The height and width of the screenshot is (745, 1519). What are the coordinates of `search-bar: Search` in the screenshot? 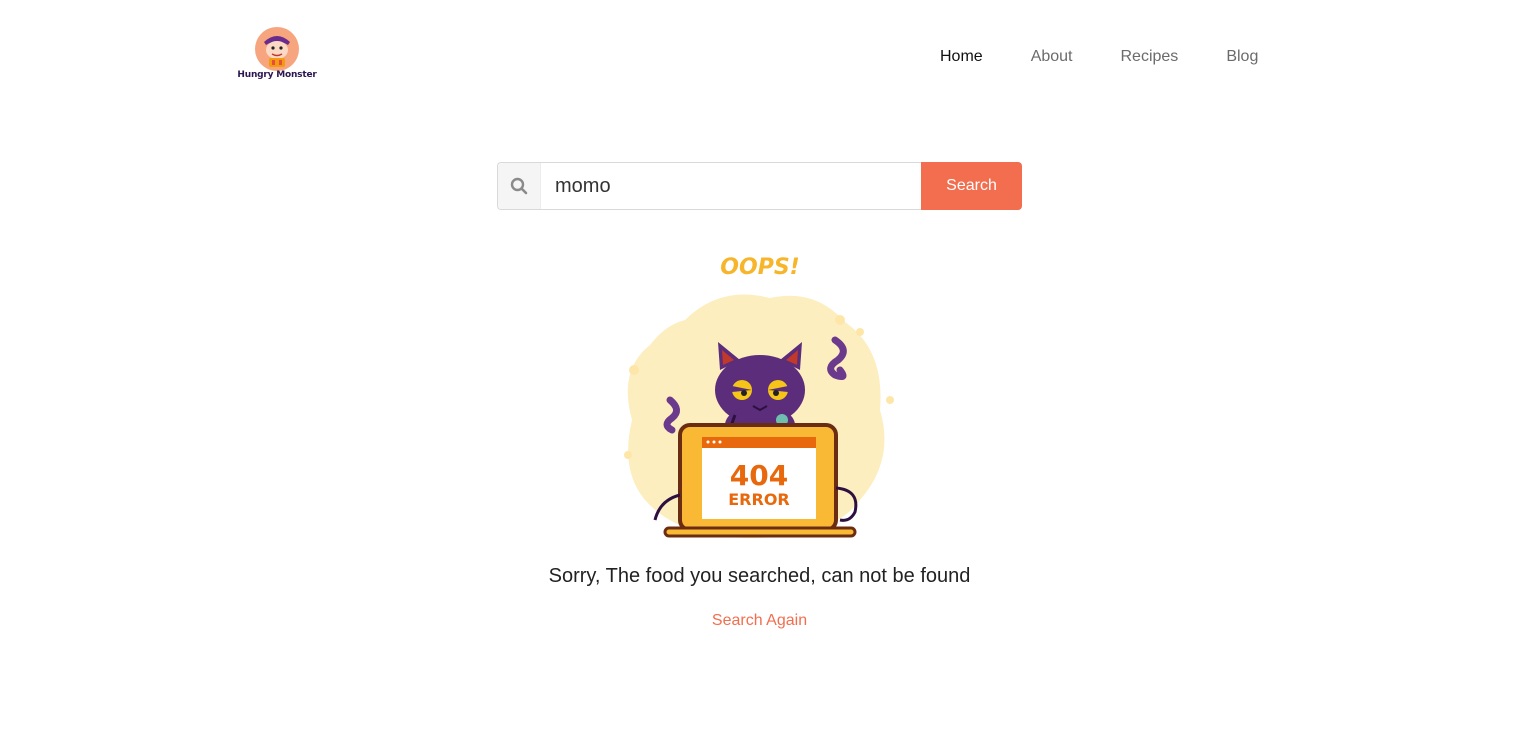 It's located at (759, 186).